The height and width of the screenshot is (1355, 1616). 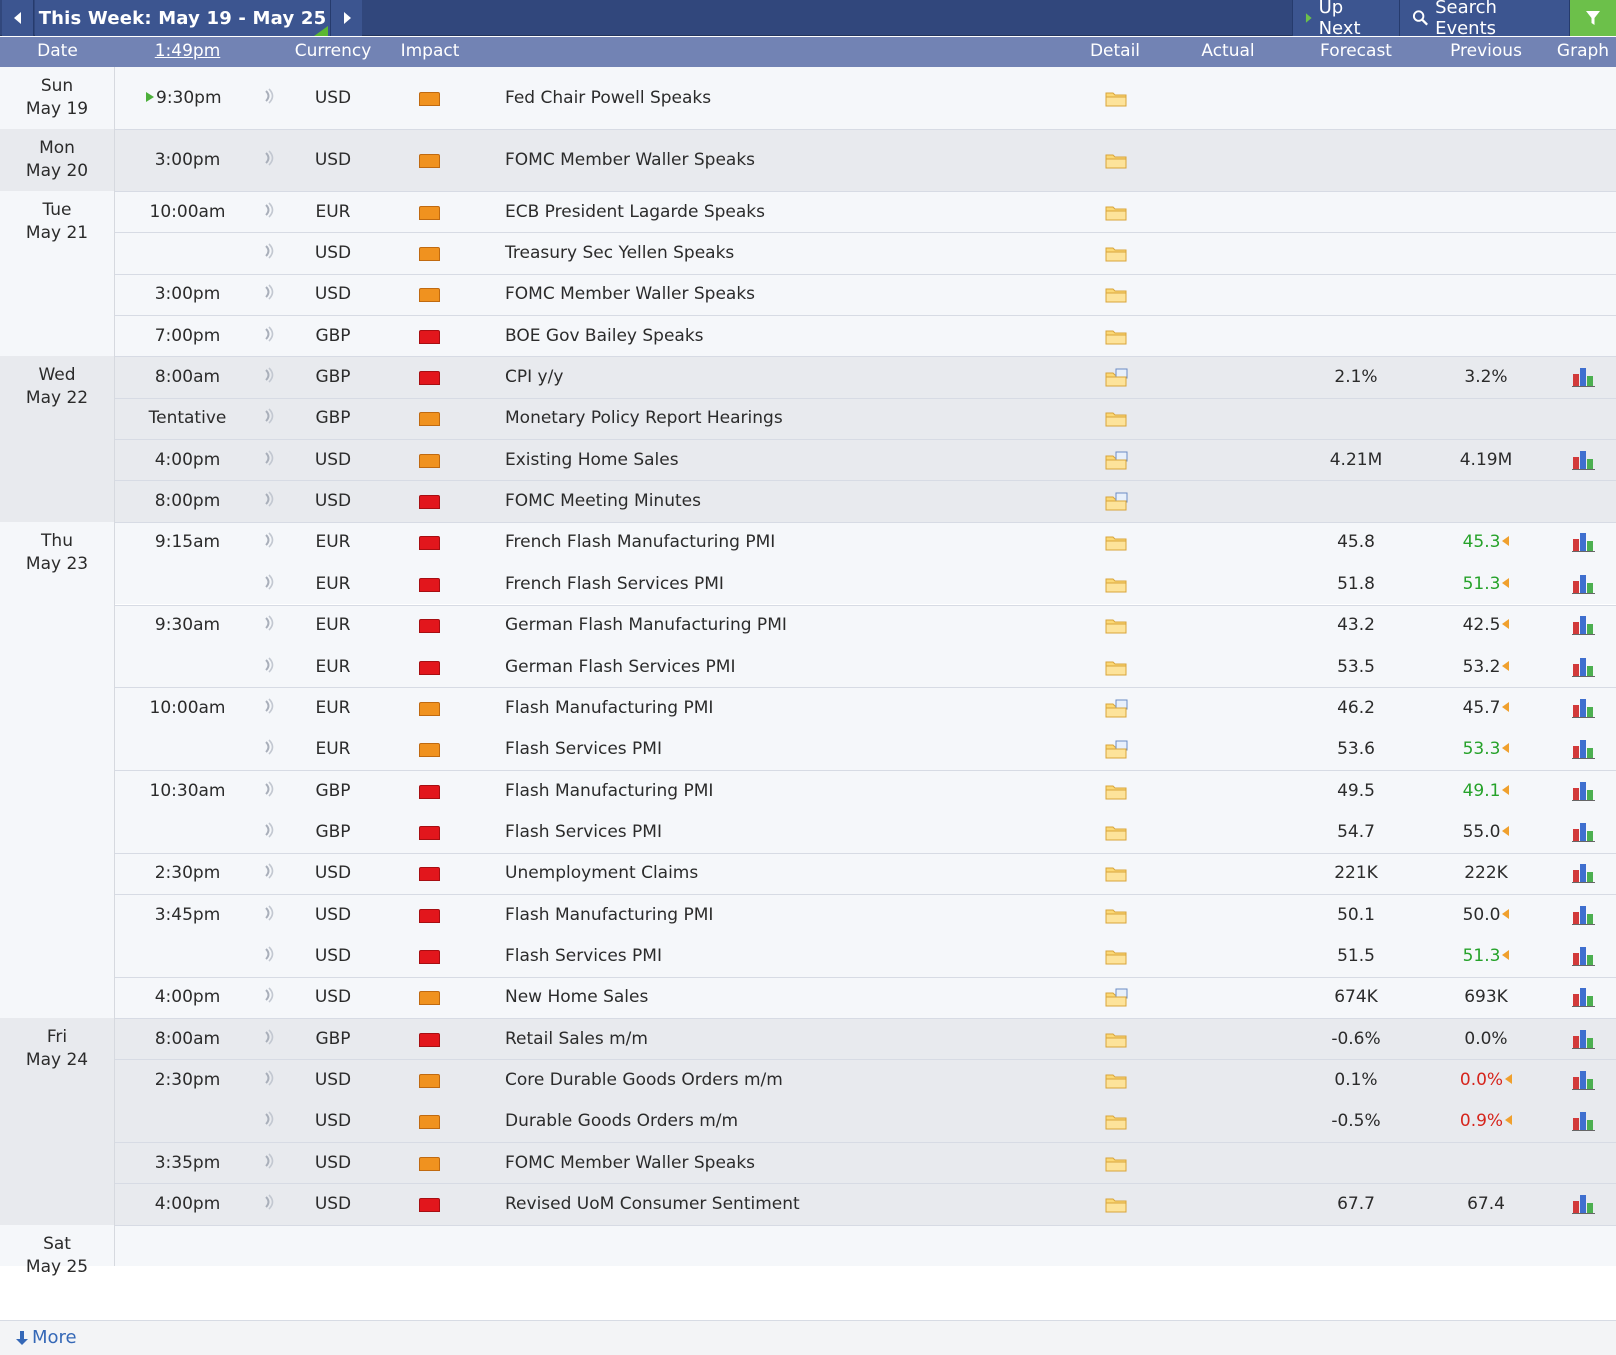 What do you see at coordinates (592, 460) in the screenshot?
I see `event-title: Existing Home Sales` at bounding box center [592, 460].